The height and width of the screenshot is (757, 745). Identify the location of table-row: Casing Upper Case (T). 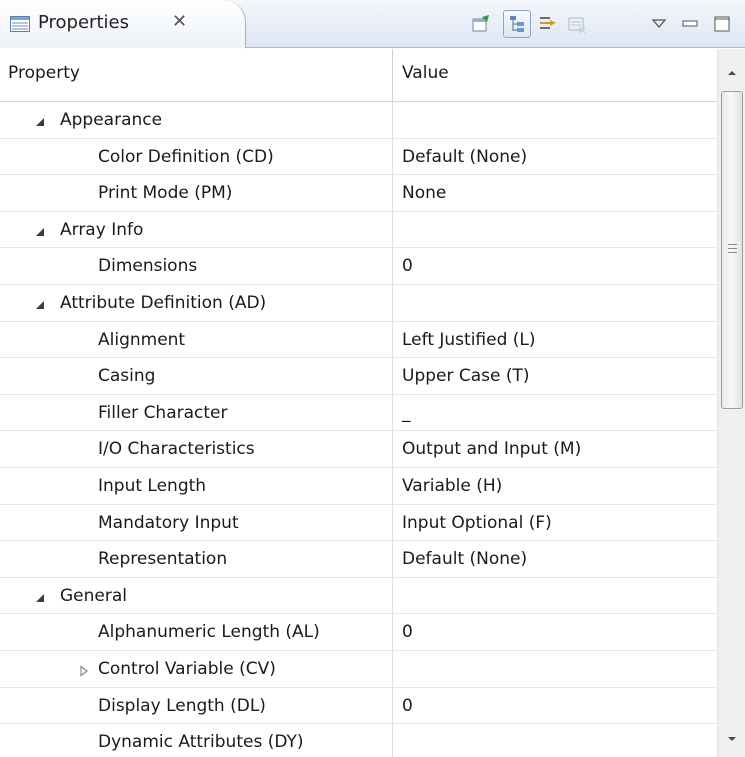
(358, 376).